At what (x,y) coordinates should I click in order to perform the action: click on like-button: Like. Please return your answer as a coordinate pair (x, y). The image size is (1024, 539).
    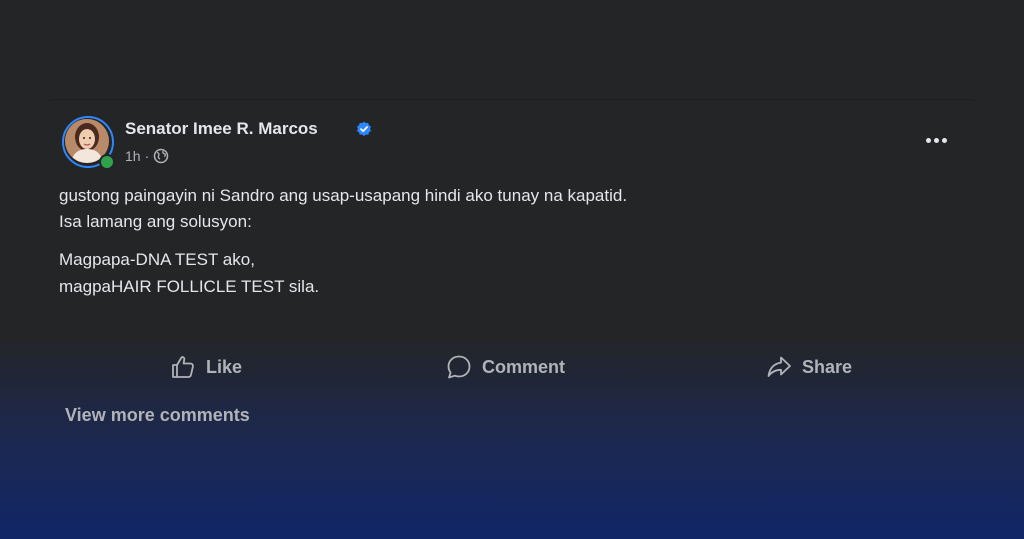
    Looking at the image, I should click on (206, 367).